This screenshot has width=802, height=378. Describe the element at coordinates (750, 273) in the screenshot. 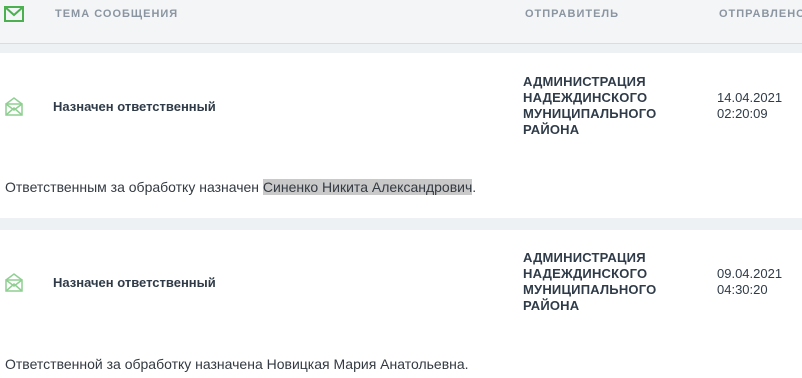

I see `message-sent-date: 09.04.2021` at that location.